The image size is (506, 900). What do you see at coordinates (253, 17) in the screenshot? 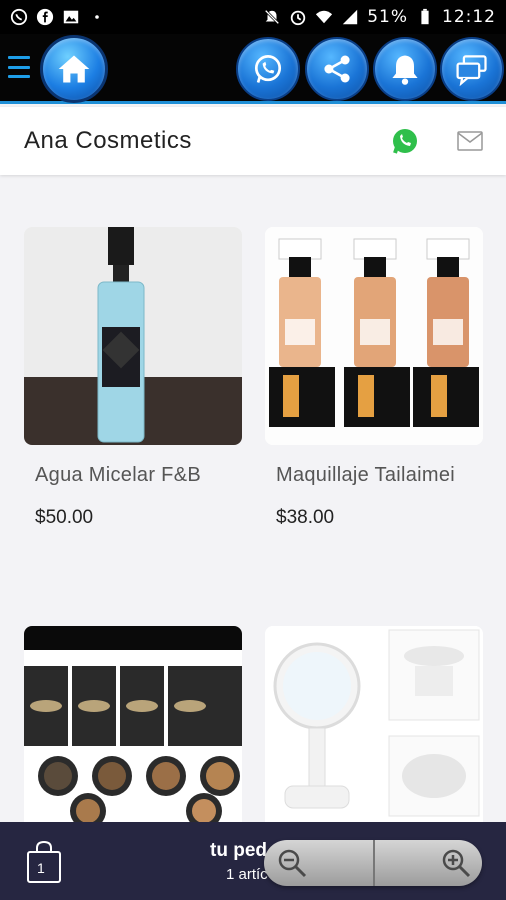
I see `status-bar: 51% 12:12` at bounding box center [253, 17].